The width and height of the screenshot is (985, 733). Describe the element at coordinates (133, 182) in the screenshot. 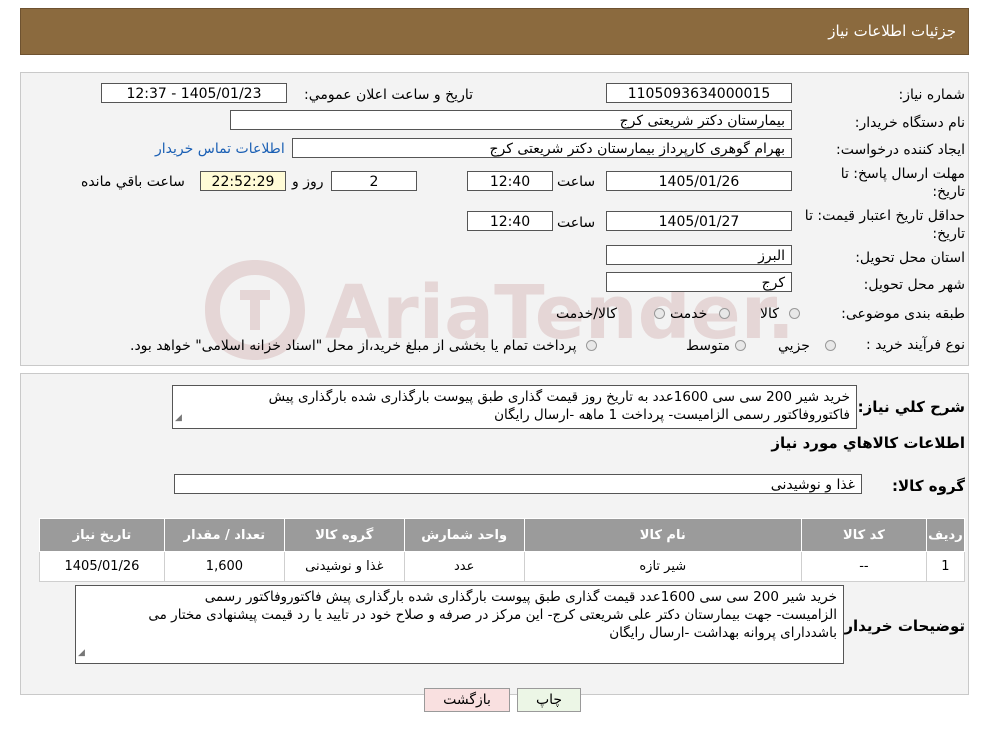

I see `remaining-time-label: ساعت باقي مانده` at that location.